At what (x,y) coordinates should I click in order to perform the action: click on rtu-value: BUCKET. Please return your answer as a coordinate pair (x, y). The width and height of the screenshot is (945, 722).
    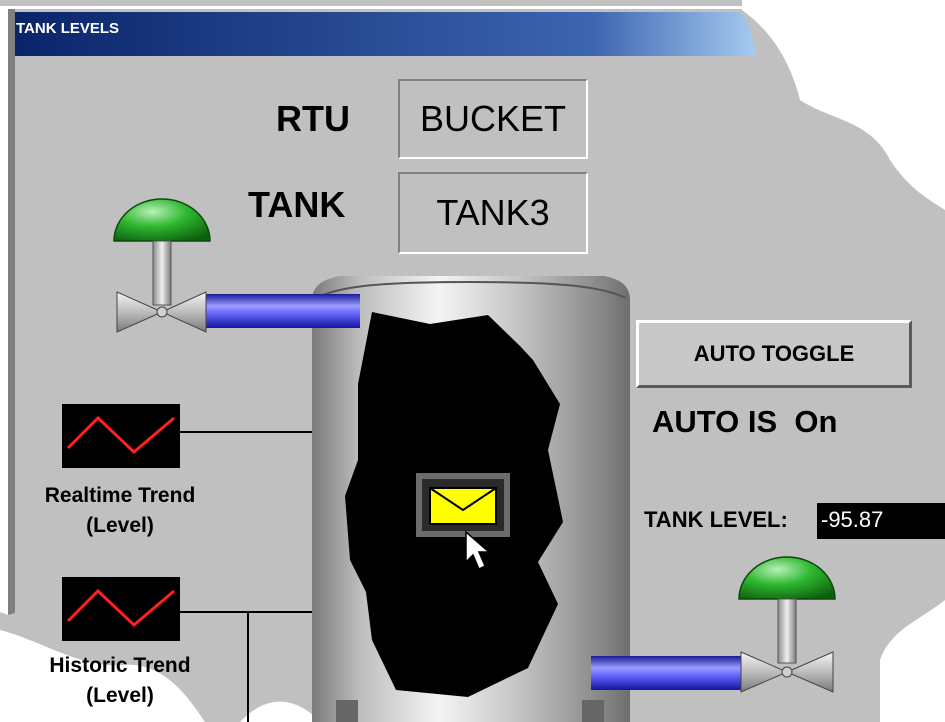
    Looking at the image, I should click on (493, 119).